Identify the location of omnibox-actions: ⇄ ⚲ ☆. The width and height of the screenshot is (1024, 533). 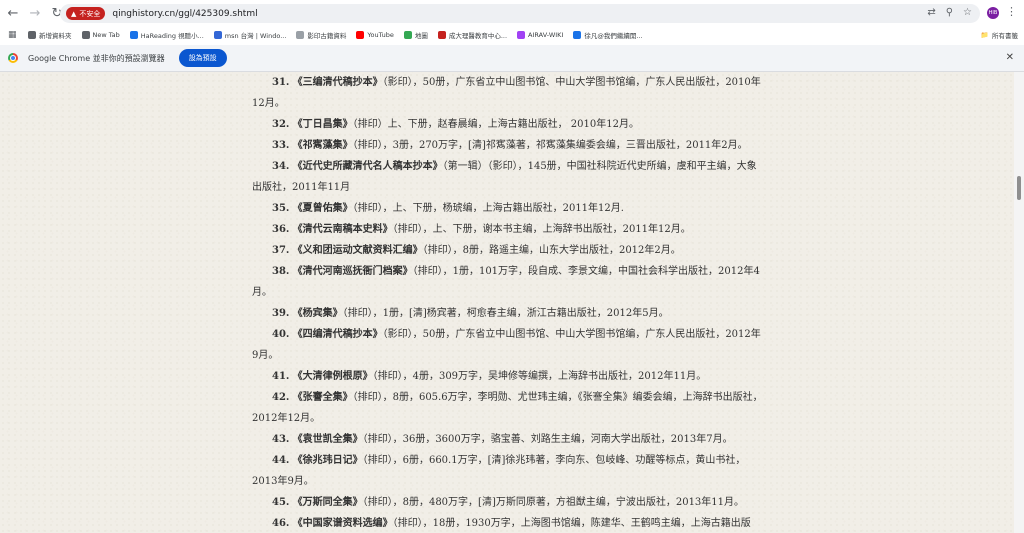
(949, 12).